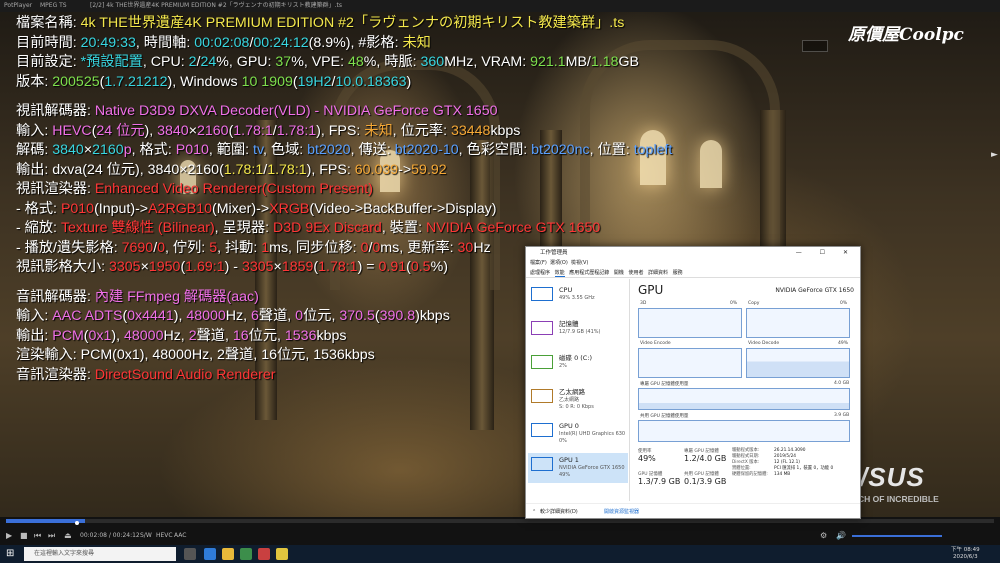 The width and height of the screenshot is (1000, 563). Describe the element at coordinates (678, 273) in the screenshot. I see `tab-services: 服務` at that location.